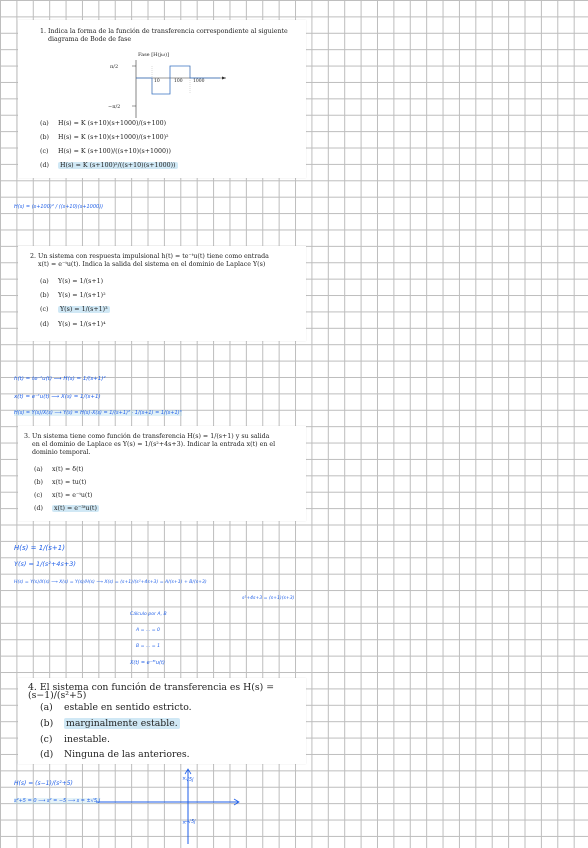 The width and height of the screenshot is (588, 848). What do you see at coordinates (57, 801) in the screenshot?
I see `q4-handwriting-line2: s²+5 = 0 ⟶ s² = −5 ⟶ s = ±√5 j` at bounding box center [57, 801].